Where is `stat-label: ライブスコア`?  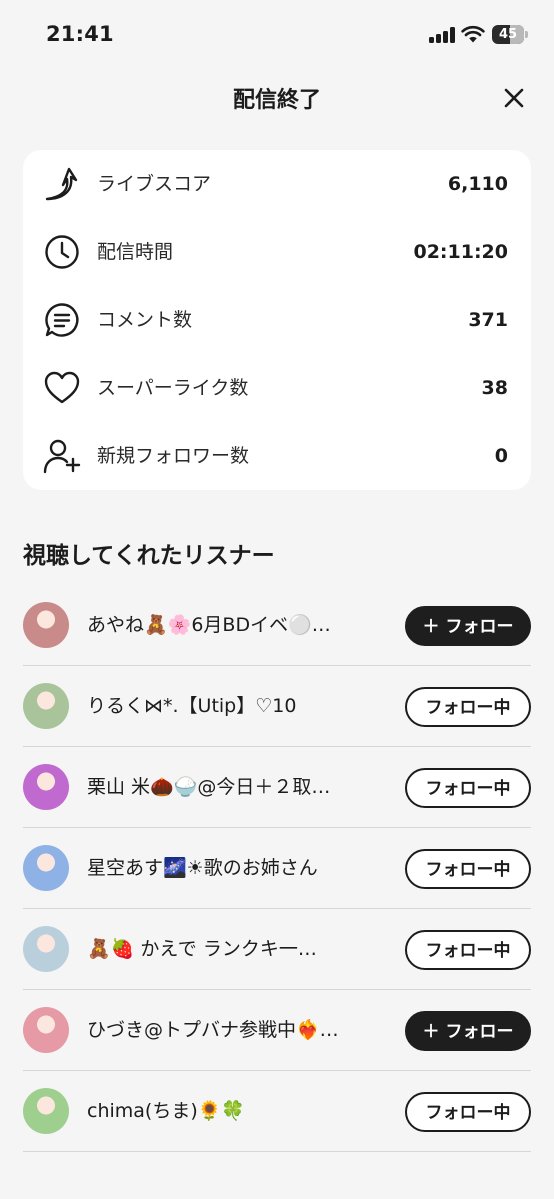 stat-label: ライブスコア is located at coordinates (154, 184).